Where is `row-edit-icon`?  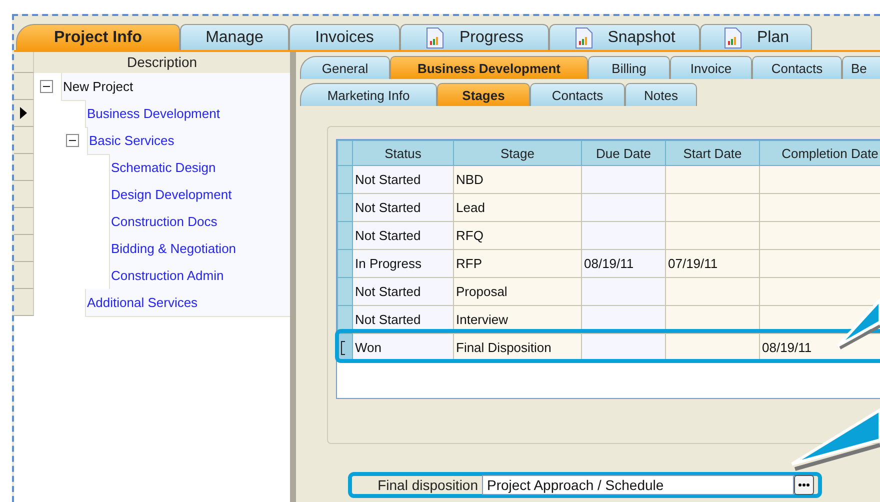
row-edit-icon is located at coordinates (343, 347).